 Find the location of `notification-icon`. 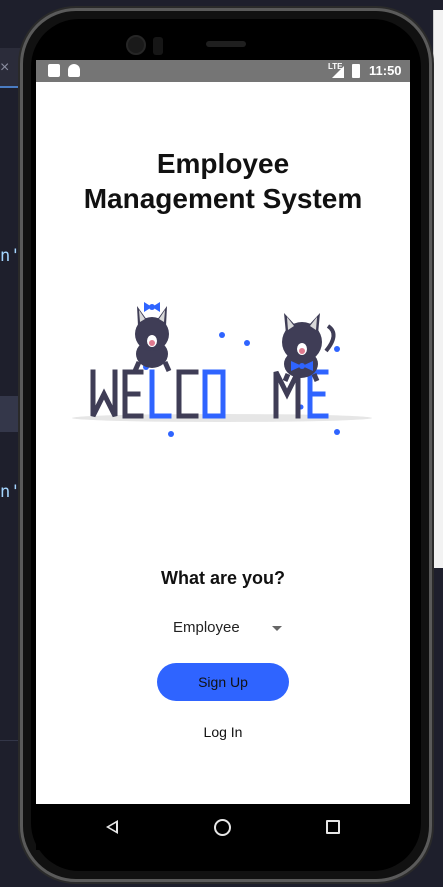

notification-icon is located at coordinates (54, 70).